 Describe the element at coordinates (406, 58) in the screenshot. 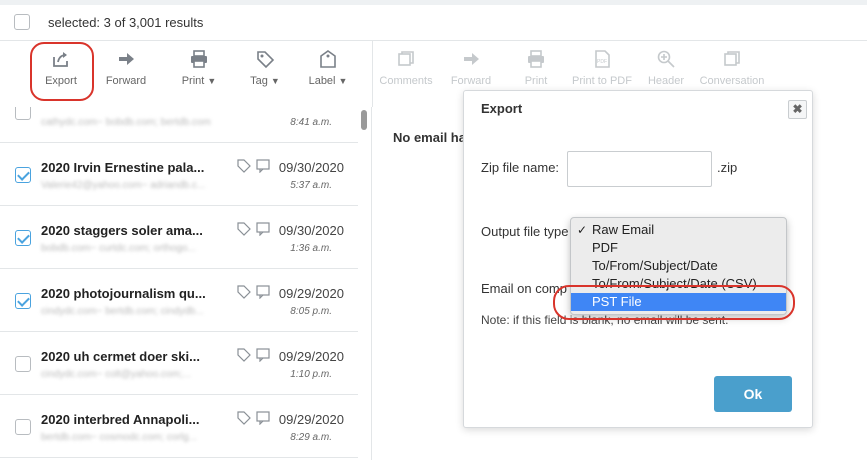

I see `comments-icon` at that location.